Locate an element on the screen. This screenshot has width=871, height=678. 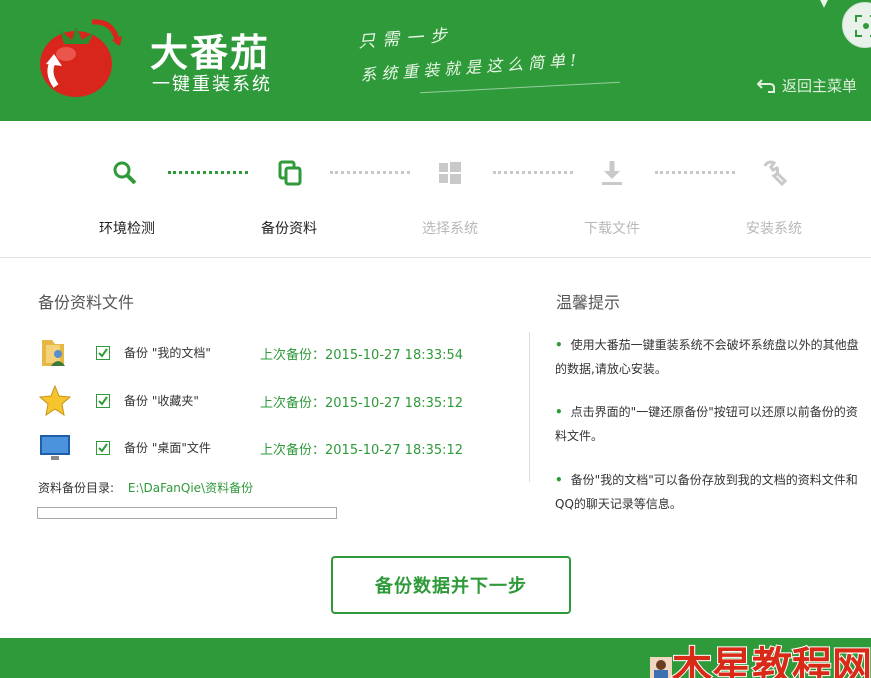
backup-row-desktop: 备份 "桌面"文件 上次备份：2015-10-27 18:35:12 is located at coordinates (273, 448).